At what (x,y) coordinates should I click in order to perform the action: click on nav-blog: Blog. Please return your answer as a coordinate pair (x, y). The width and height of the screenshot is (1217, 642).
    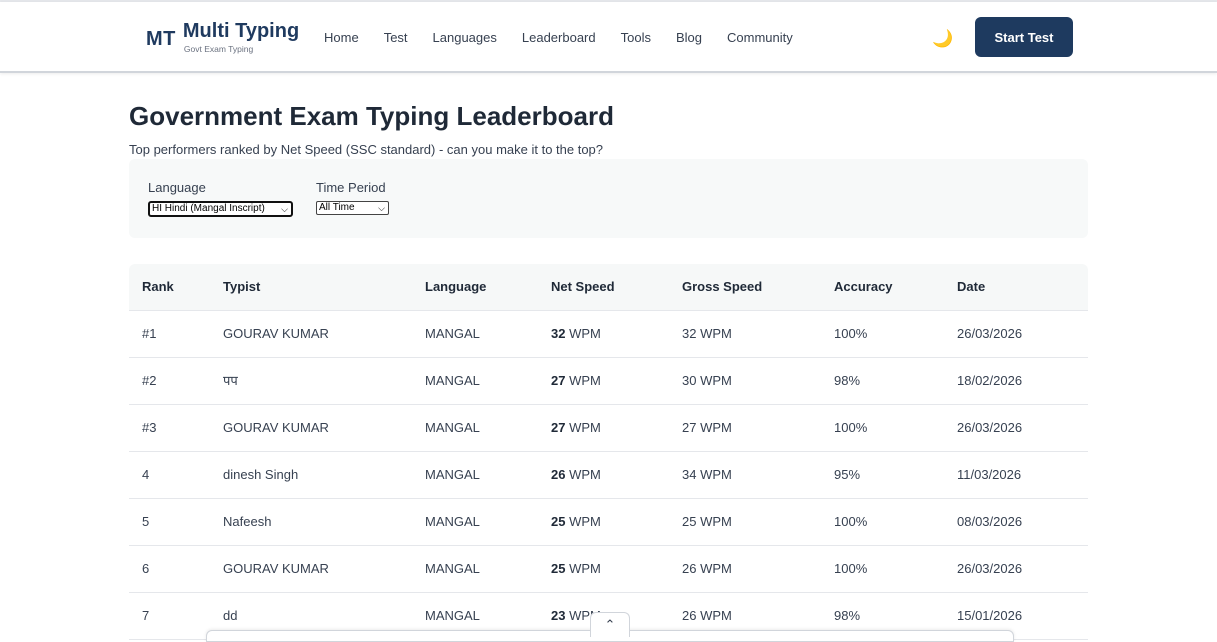
    Looking at the image, I should click on (689, 37).